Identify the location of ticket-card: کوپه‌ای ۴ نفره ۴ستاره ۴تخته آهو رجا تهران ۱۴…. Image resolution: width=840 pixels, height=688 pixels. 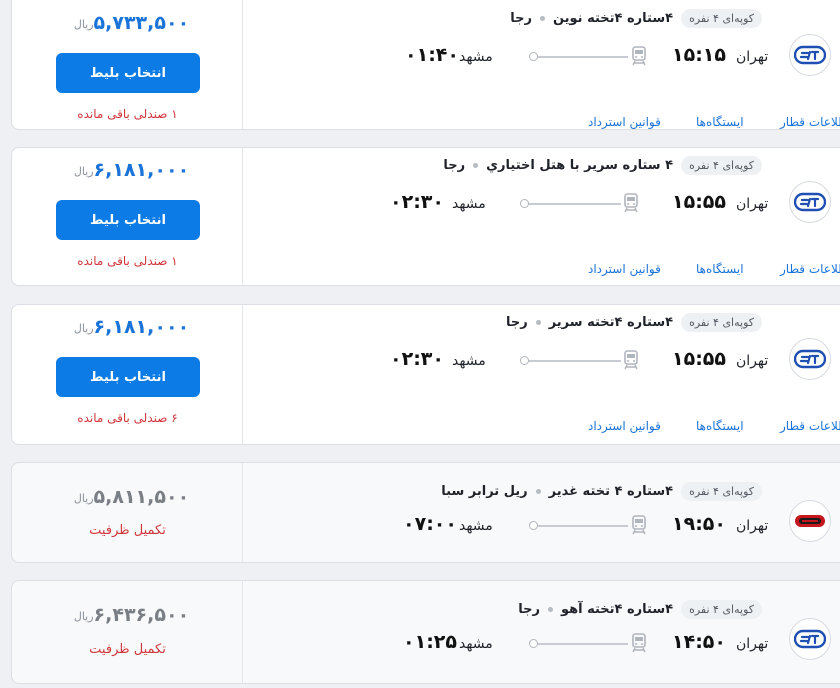
(425, 632).